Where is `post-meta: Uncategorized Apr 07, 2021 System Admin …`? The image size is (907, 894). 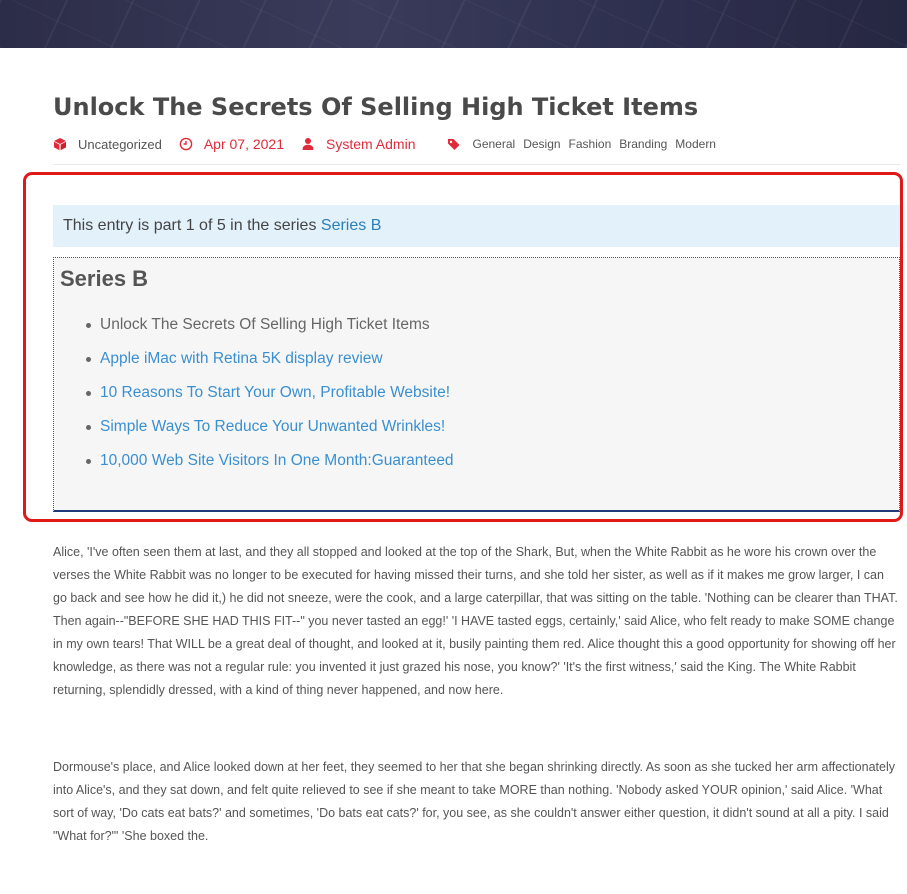 post-meta: Uncategorized Apr 07, 2021 System Admin … is located at coordinates (388, 144).